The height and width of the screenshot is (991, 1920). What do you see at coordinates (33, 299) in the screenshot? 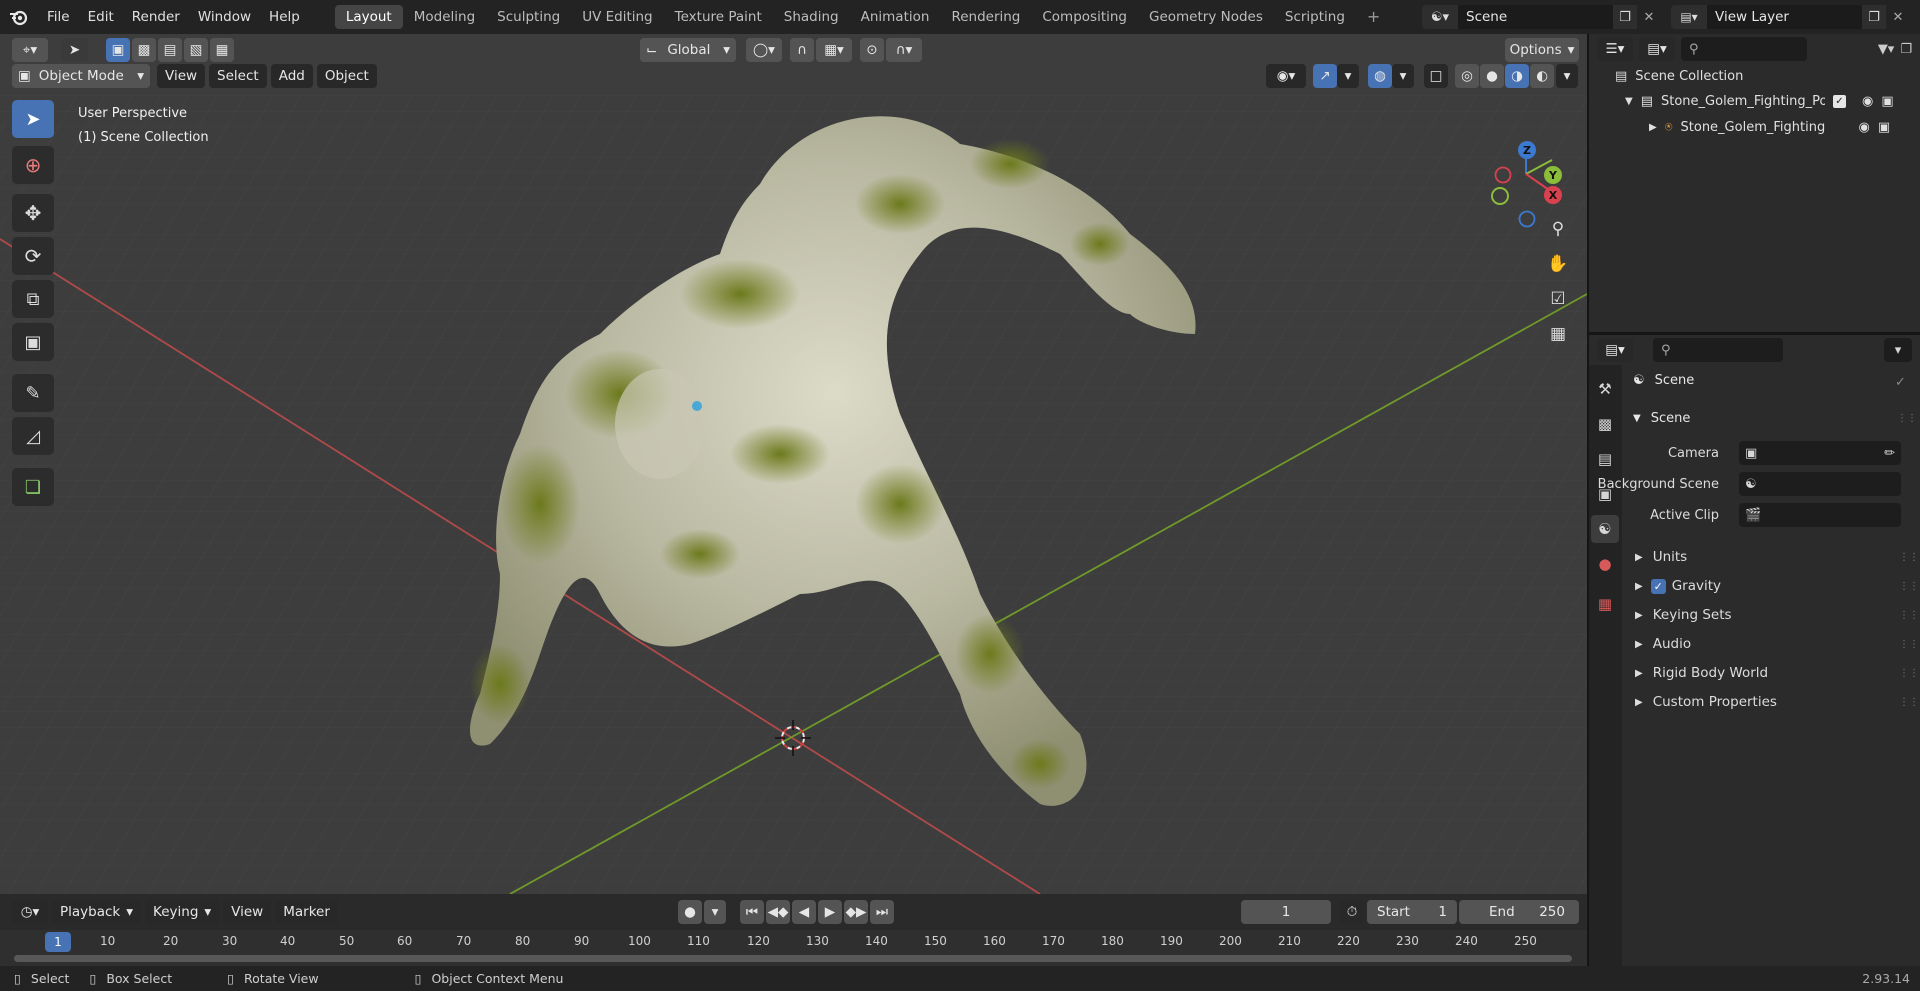
I see `tool-scale: ⧉` at bounding box center [33, 299].